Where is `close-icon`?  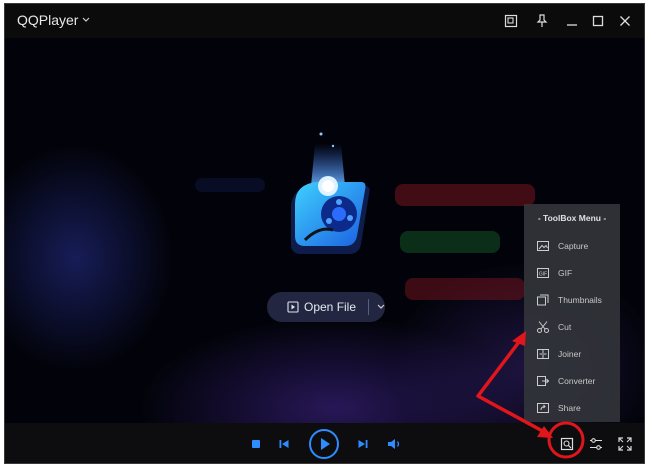
close-icon is located at coordinates (625, 21).